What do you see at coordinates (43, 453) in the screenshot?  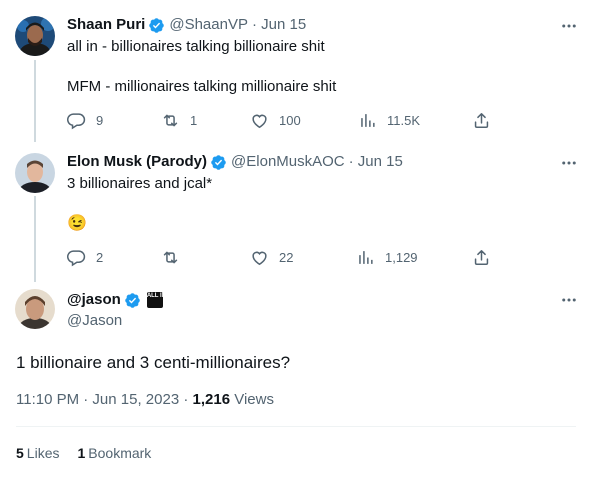 I see `likes-label: Likes` at bounding box center [43, 453].